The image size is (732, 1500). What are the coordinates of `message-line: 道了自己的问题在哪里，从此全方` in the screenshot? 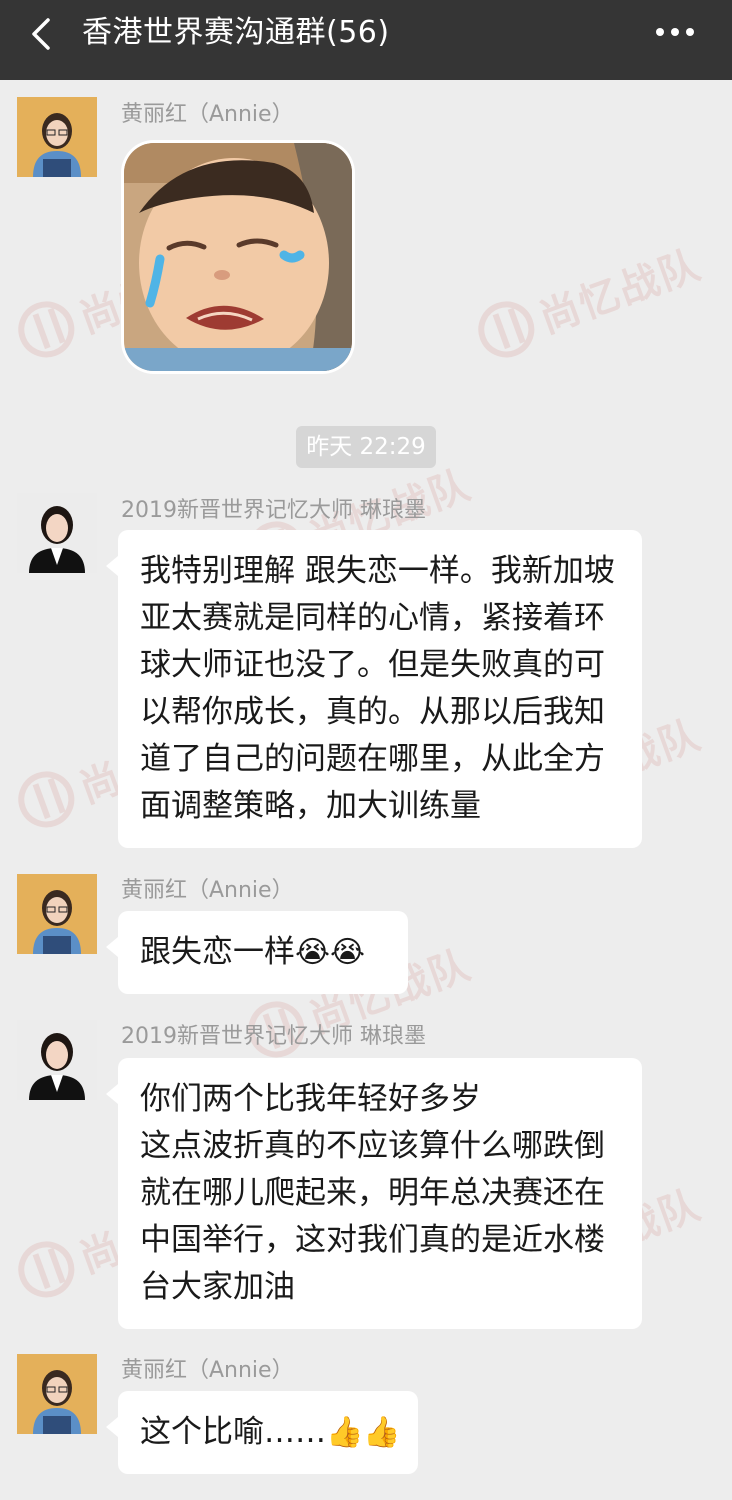 It's located at (372, 759).